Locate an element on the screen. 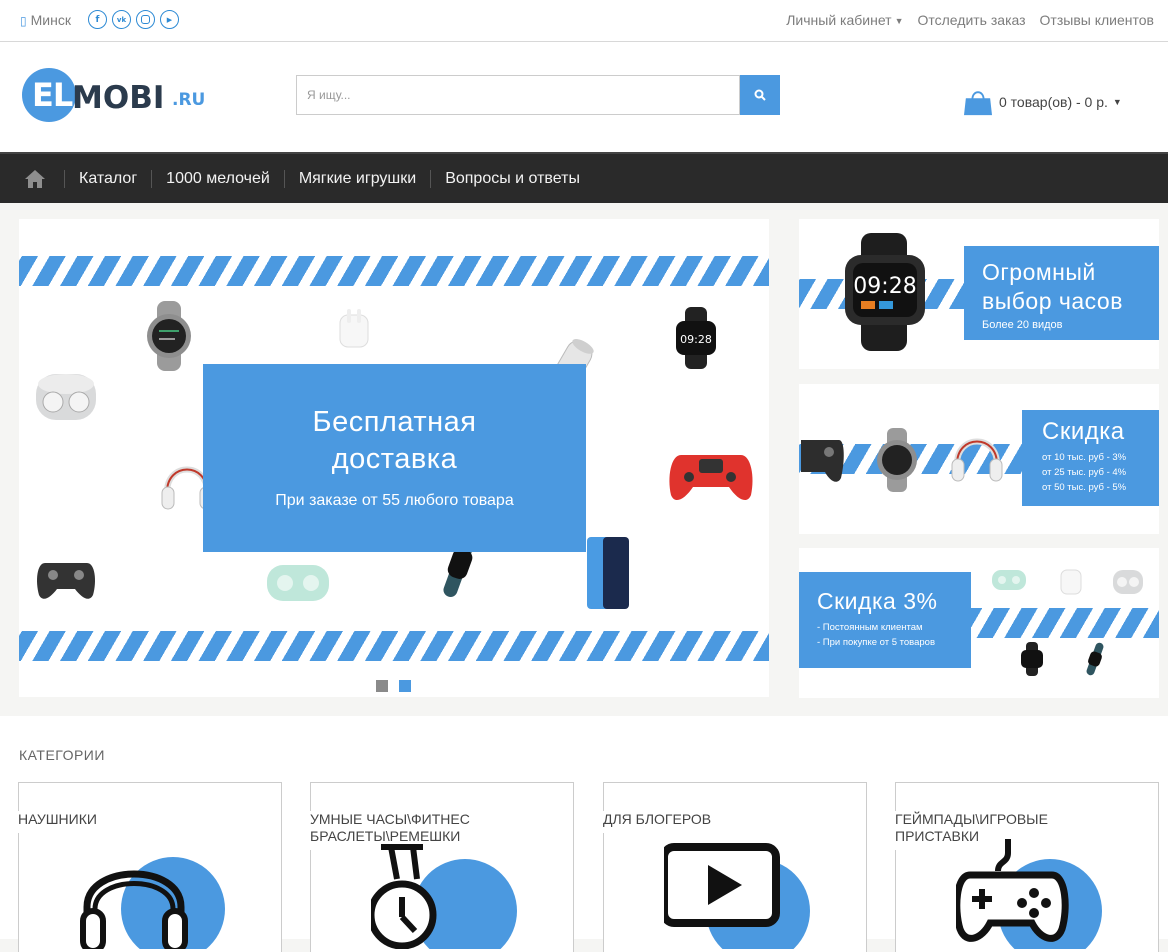 This screenshot has width=1168, height=952. gamepad-icon is located at coordinates (1029, 894).